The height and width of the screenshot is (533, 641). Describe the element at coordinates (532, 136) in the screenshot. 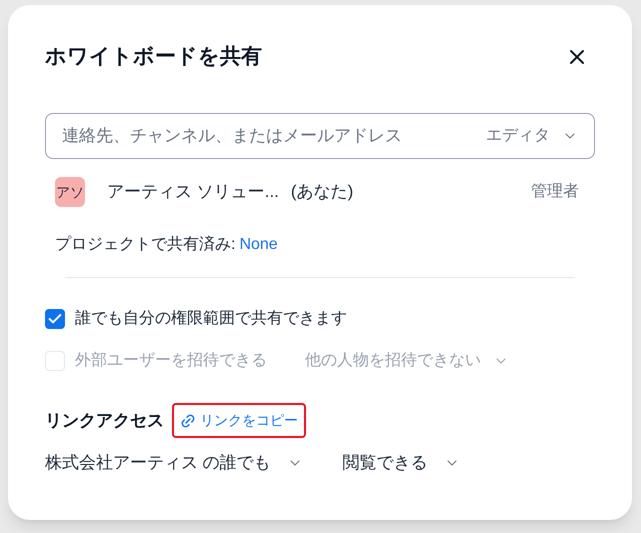

I see `role-dropdown: エディタ` at that location.